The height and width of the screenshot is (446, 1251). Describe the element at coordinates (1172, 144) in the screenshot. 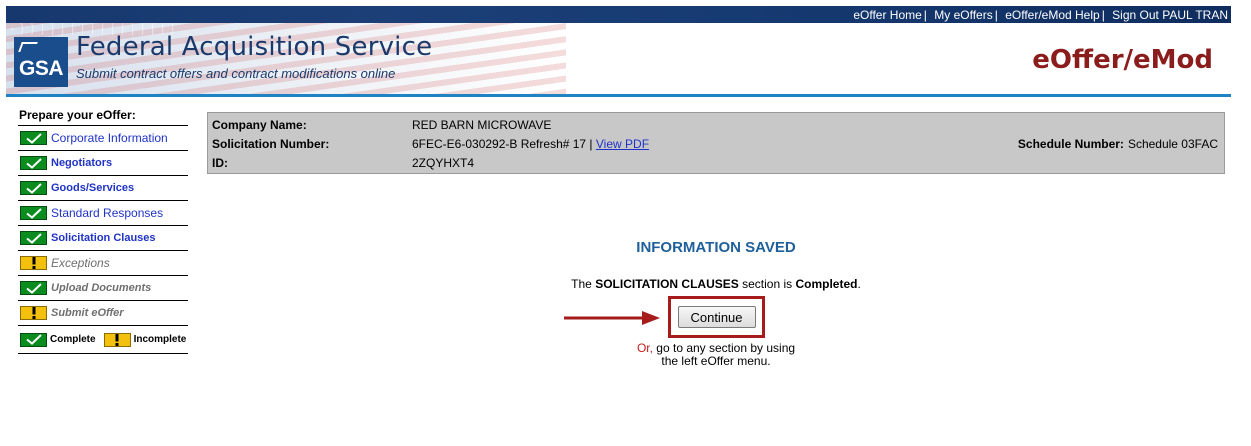

I see `schedule-number-value: Schedule 03FAC` at that location.